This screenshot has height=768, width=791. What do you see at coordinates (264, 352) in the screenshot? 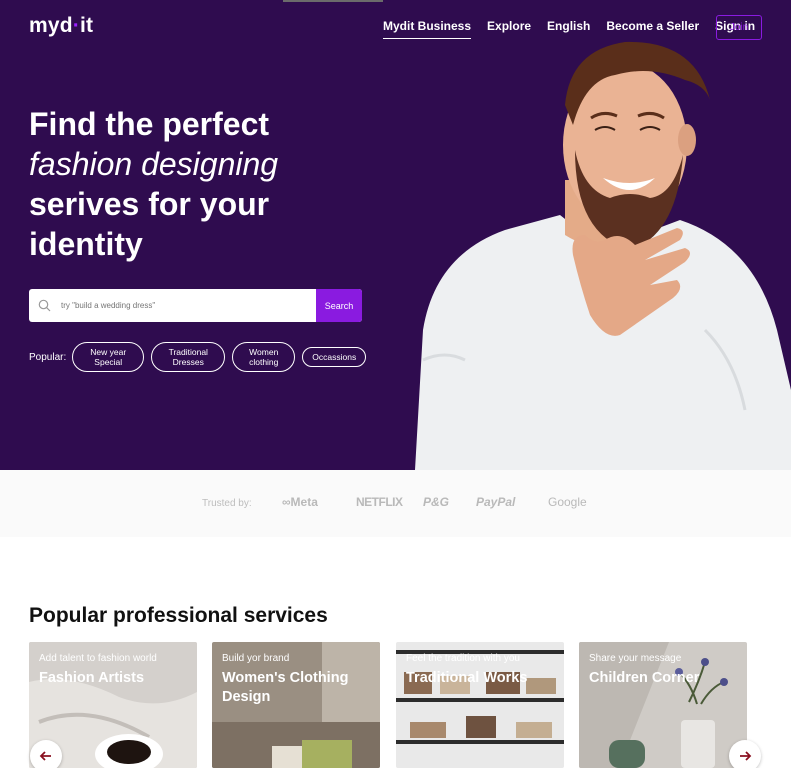
I see `tag-text: Women` at bounding box center [264, 352].